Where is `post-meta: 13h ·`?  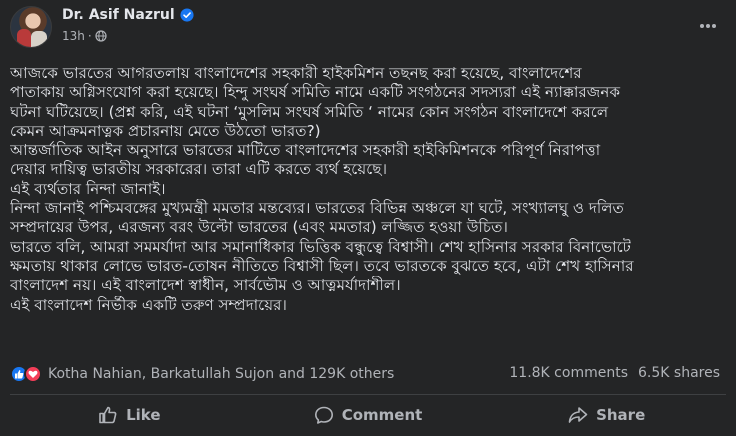
post-meta: 13h · is located at coordinates (84, 36).